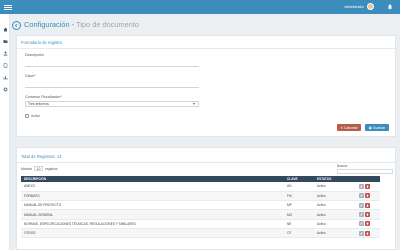 The height and width of the screenshot is (250, 400). What do you see at coordinates (200, 7) in the screenshot?
I see `top-navbar: Administrador` at bounding box center [200, 7].